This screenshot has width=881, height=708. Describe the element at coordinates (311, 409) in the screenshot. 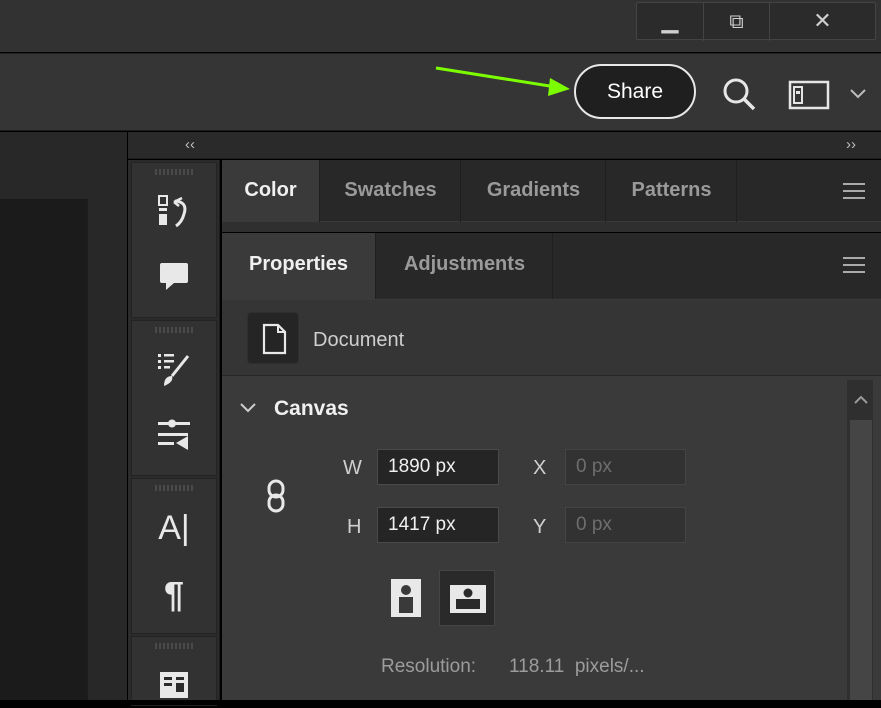

I see `canvas-section-title: Canvas` at that location.